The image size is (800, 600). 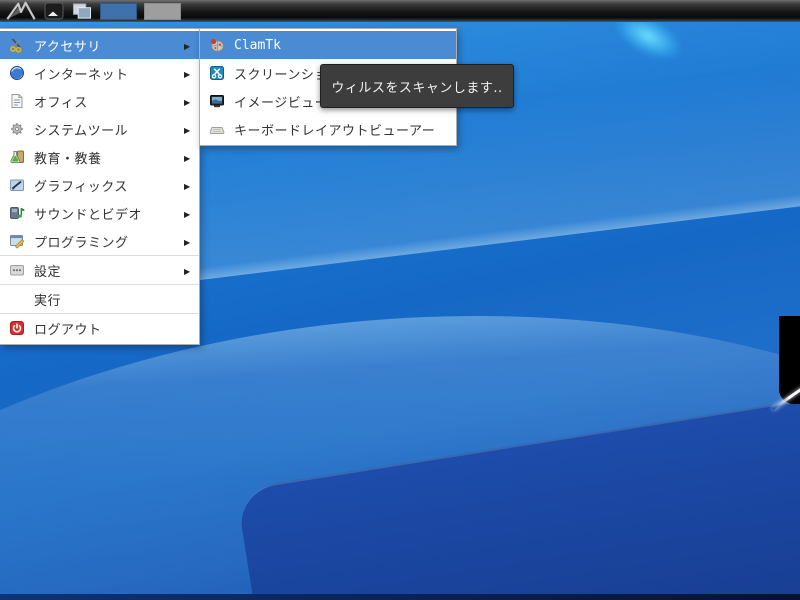 What do you see at coordinates (68, 159) in the screenshot?
I see `menu-item-label: 教育・教養` at bounding box center [68, 159].